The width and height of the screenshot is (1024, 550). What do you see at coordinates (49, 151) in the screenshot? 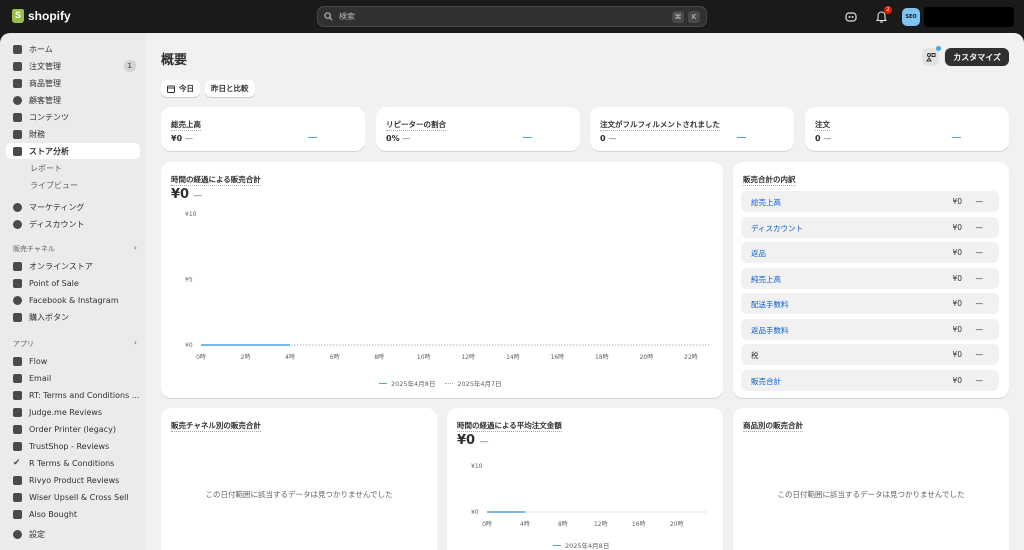
I see `sidebar-item-label: ストア分析` at bounding box center [49, 151].